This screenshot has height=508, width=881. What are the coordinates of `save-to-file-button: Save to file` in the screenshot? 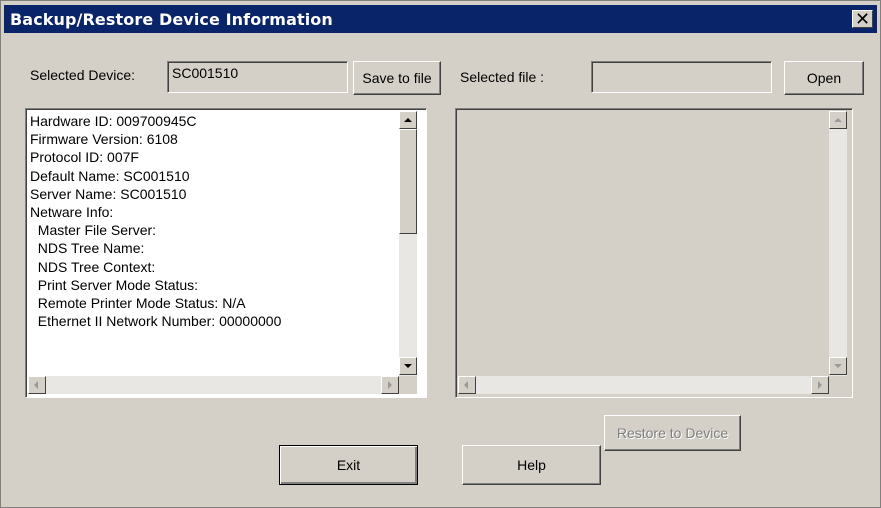 It's located at (397, 78).